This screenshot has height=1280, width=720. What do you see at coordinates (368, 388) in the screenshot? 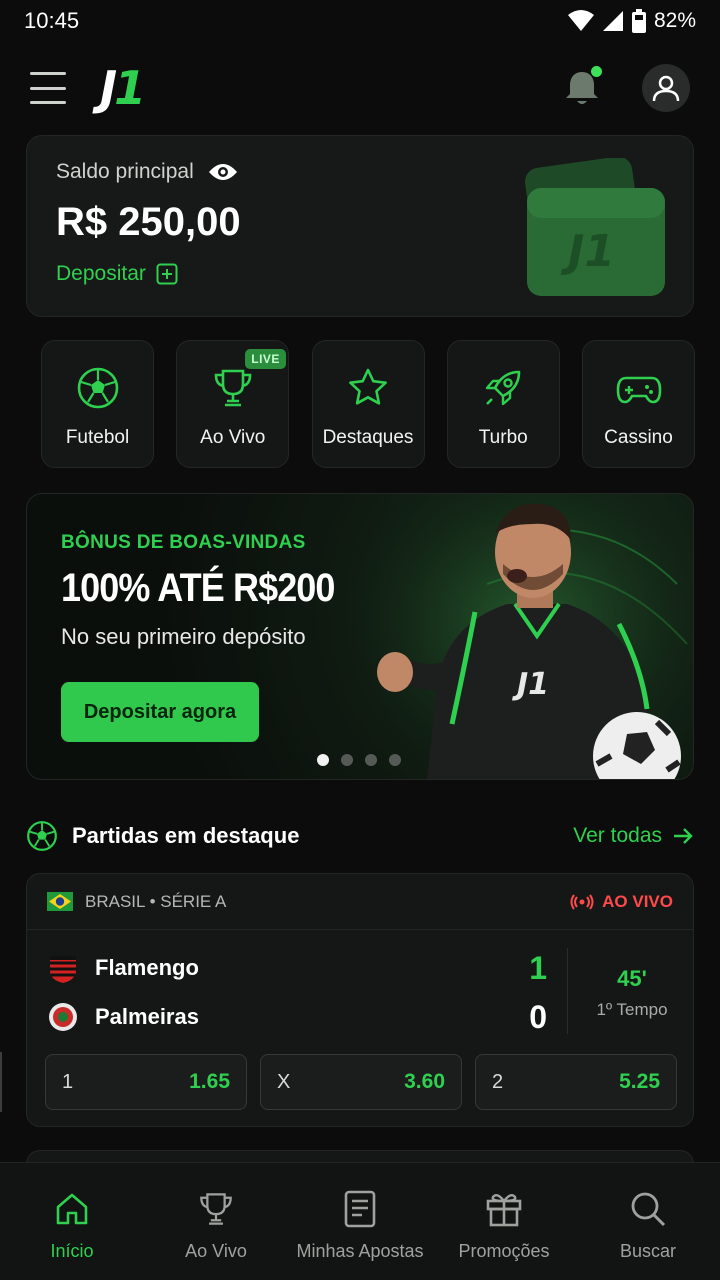
I see `star-icon` at bounding box center [368, 388].